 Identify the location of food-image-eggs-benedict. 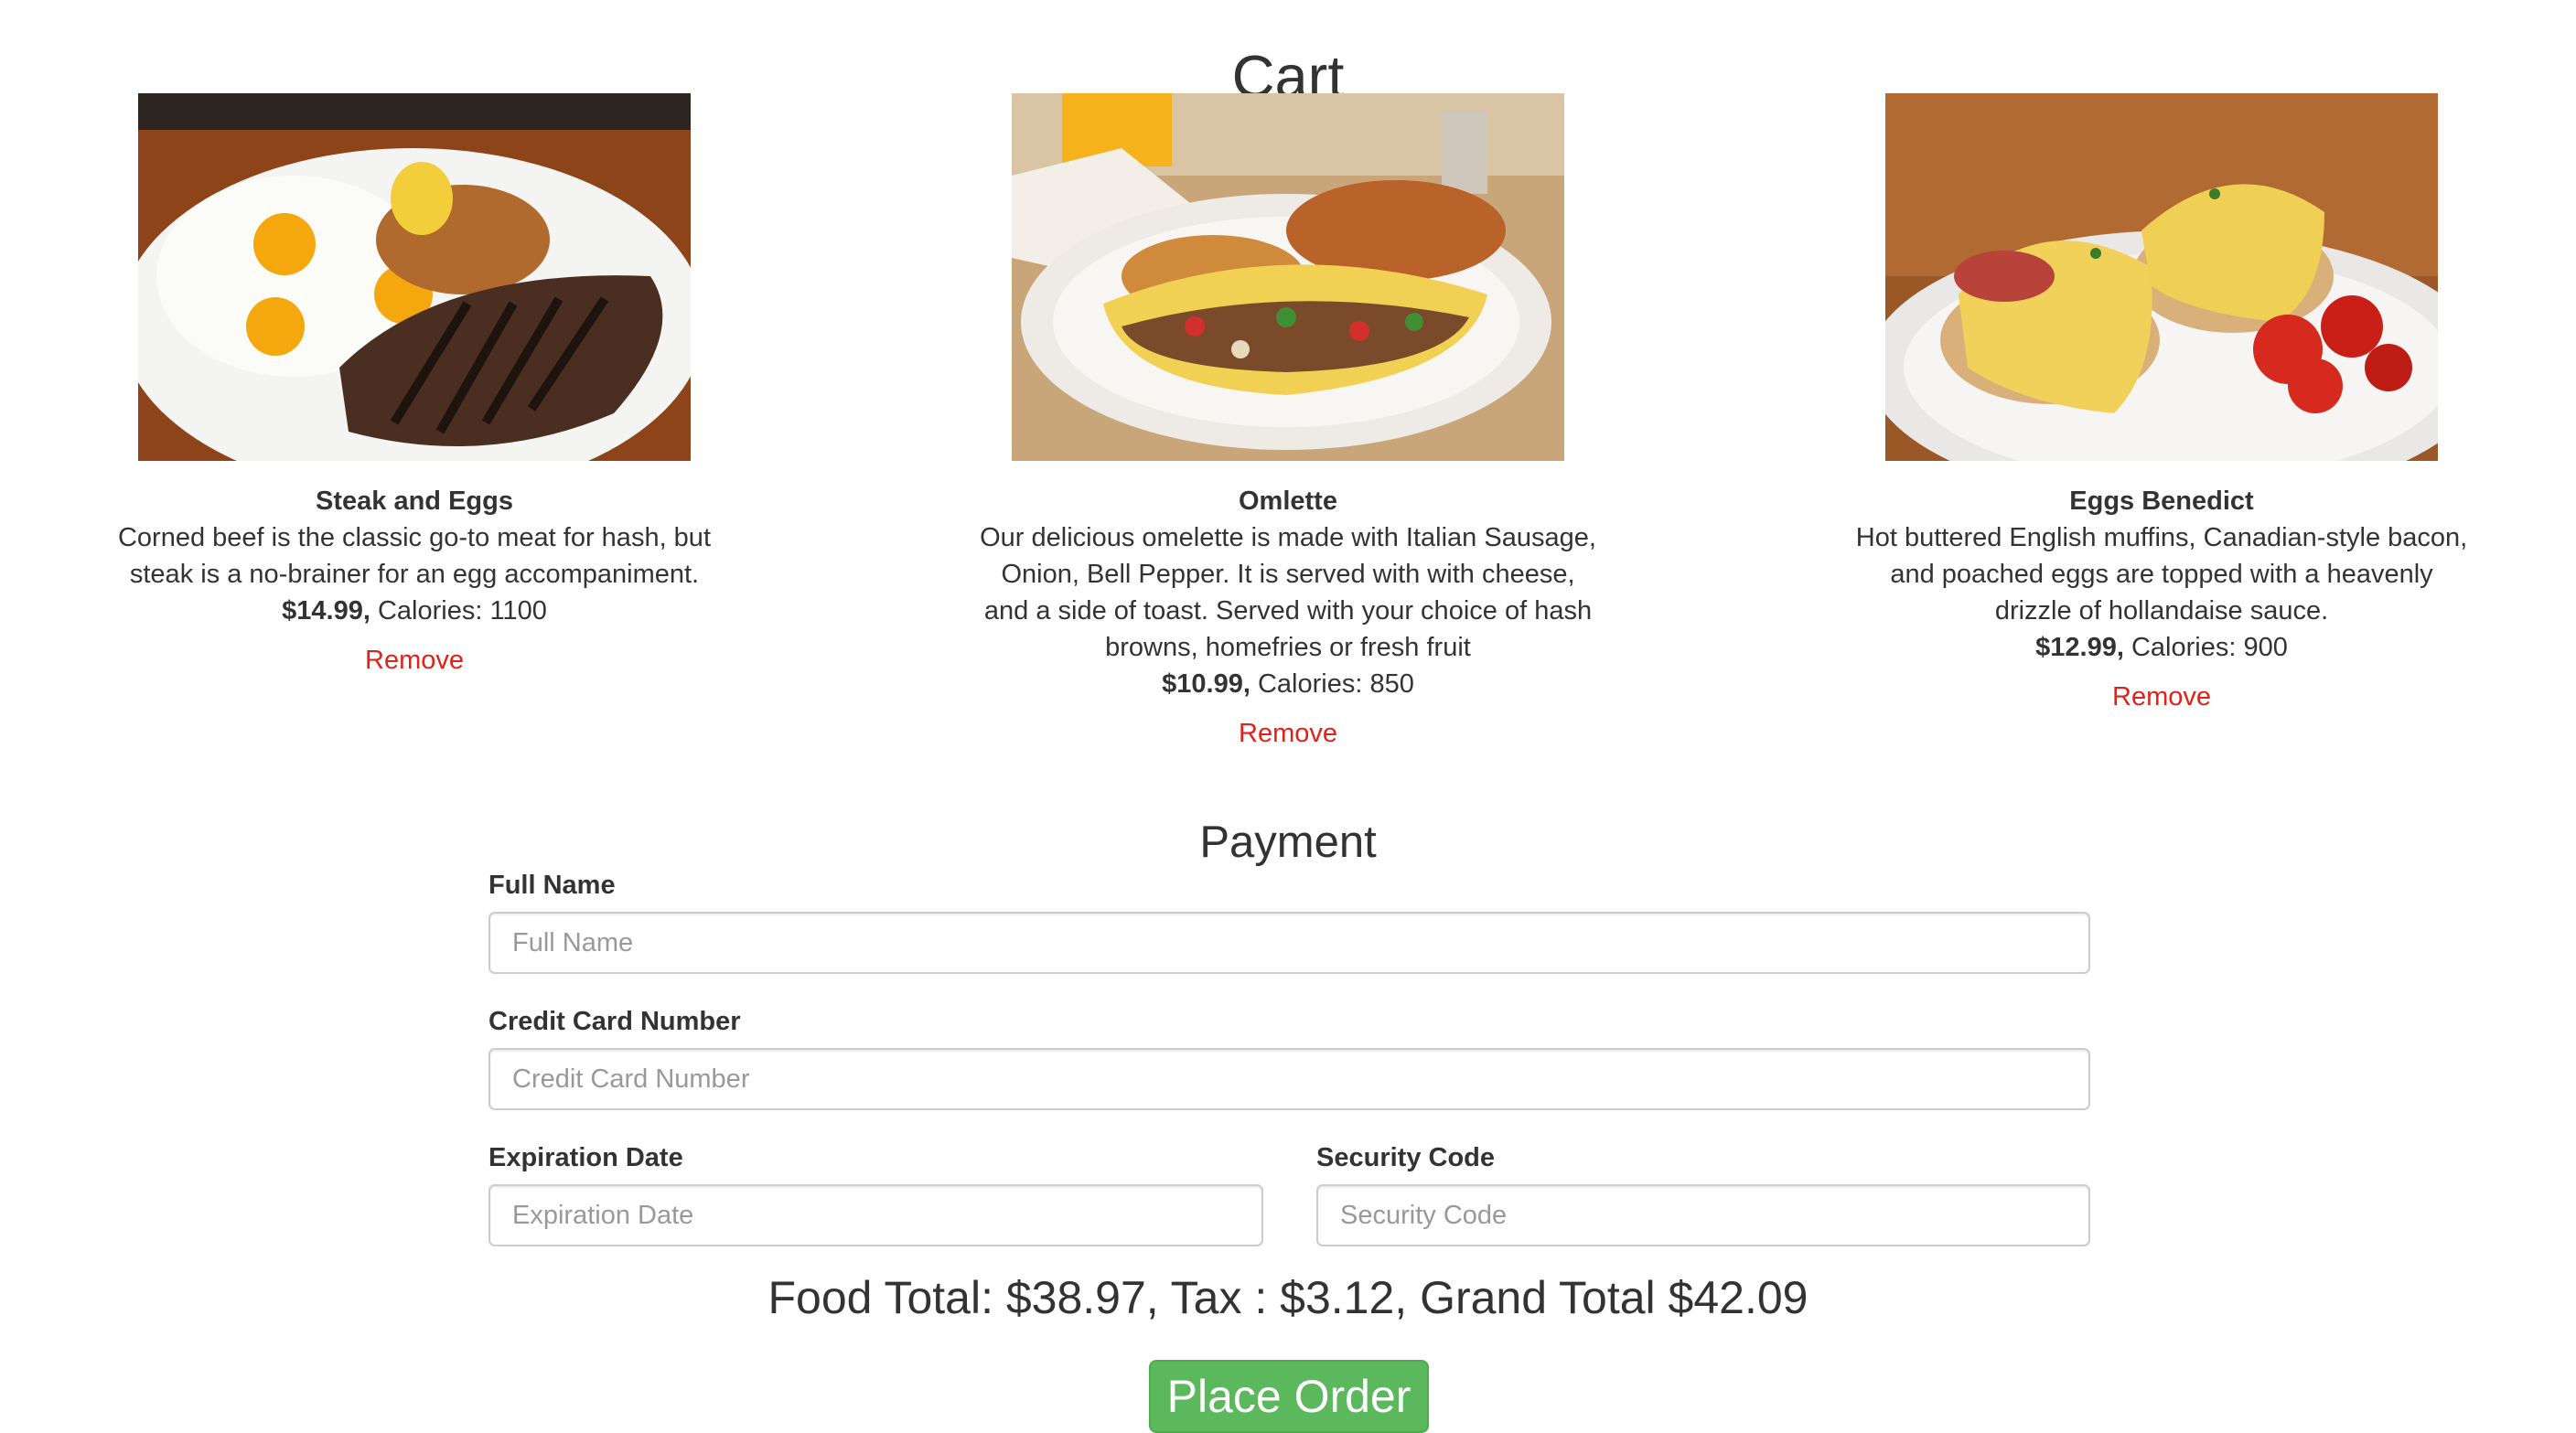
(2161, 277).